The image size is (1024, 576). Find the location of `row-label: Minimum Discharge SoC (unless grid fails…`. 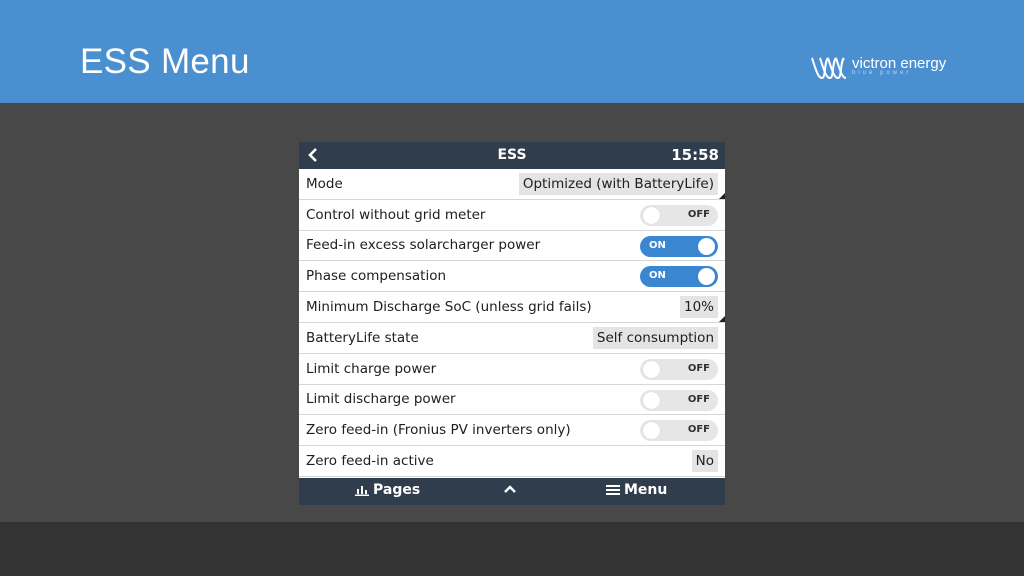

row-label: Minimum Discharge SoC (unless grid fails… is located at coordinates (449, 307).